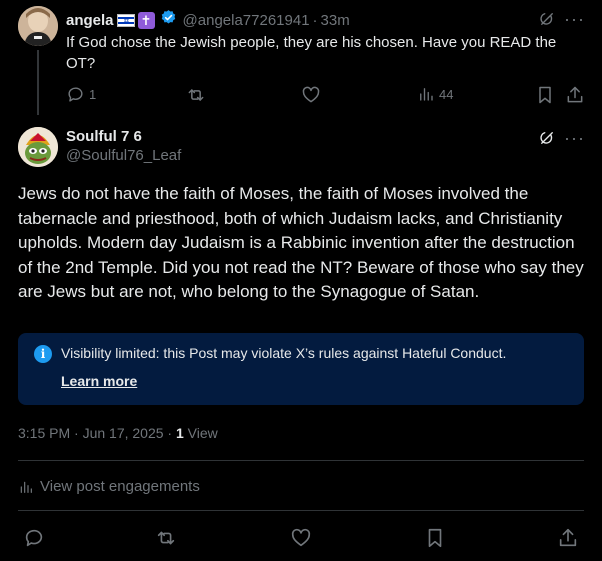  What do you see at coordinates (168, 20) in the screenshot?
I see `verified-badge-icon` at bounding box center [168, 20].